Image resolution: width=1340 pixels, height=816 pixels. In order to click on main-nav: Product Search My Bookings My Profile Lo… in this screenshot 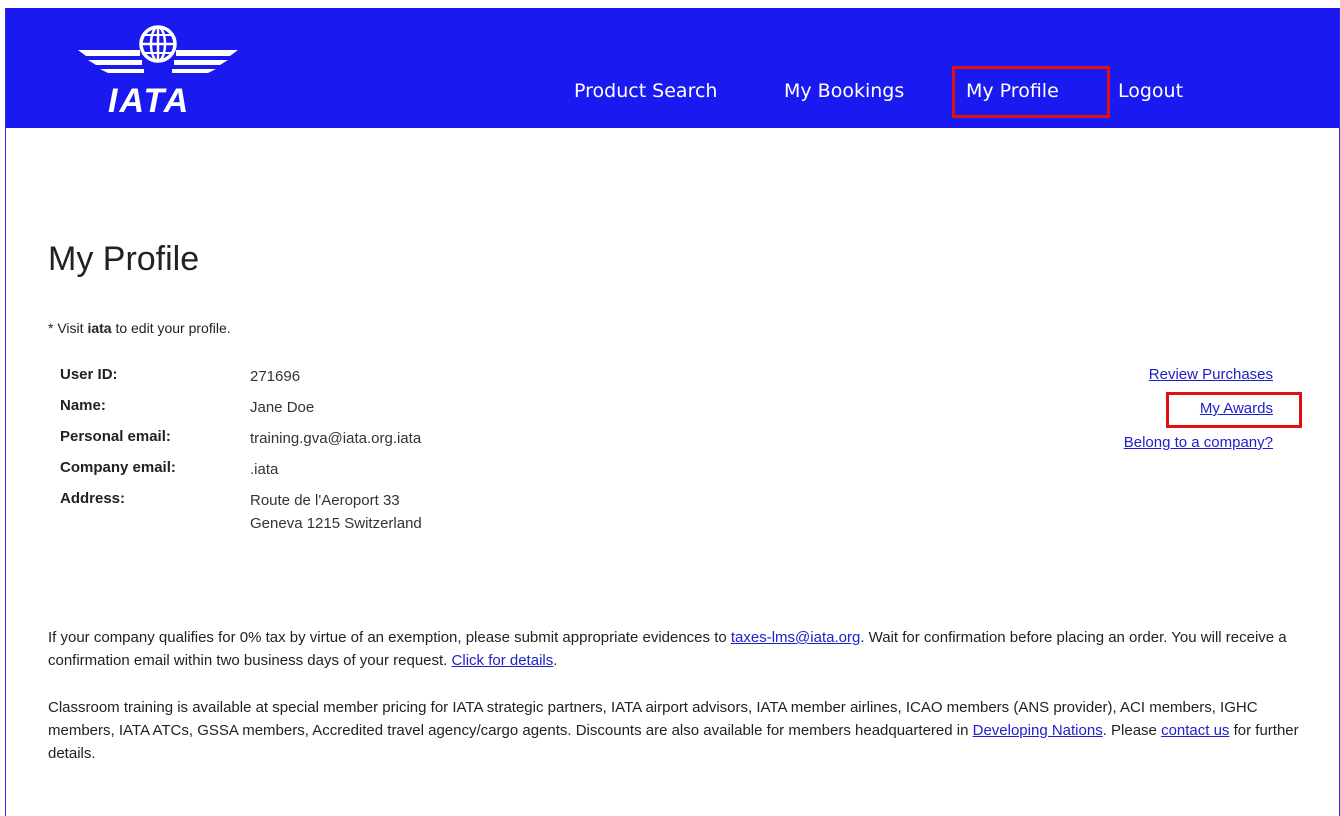, I will do `click(672, 68)`.